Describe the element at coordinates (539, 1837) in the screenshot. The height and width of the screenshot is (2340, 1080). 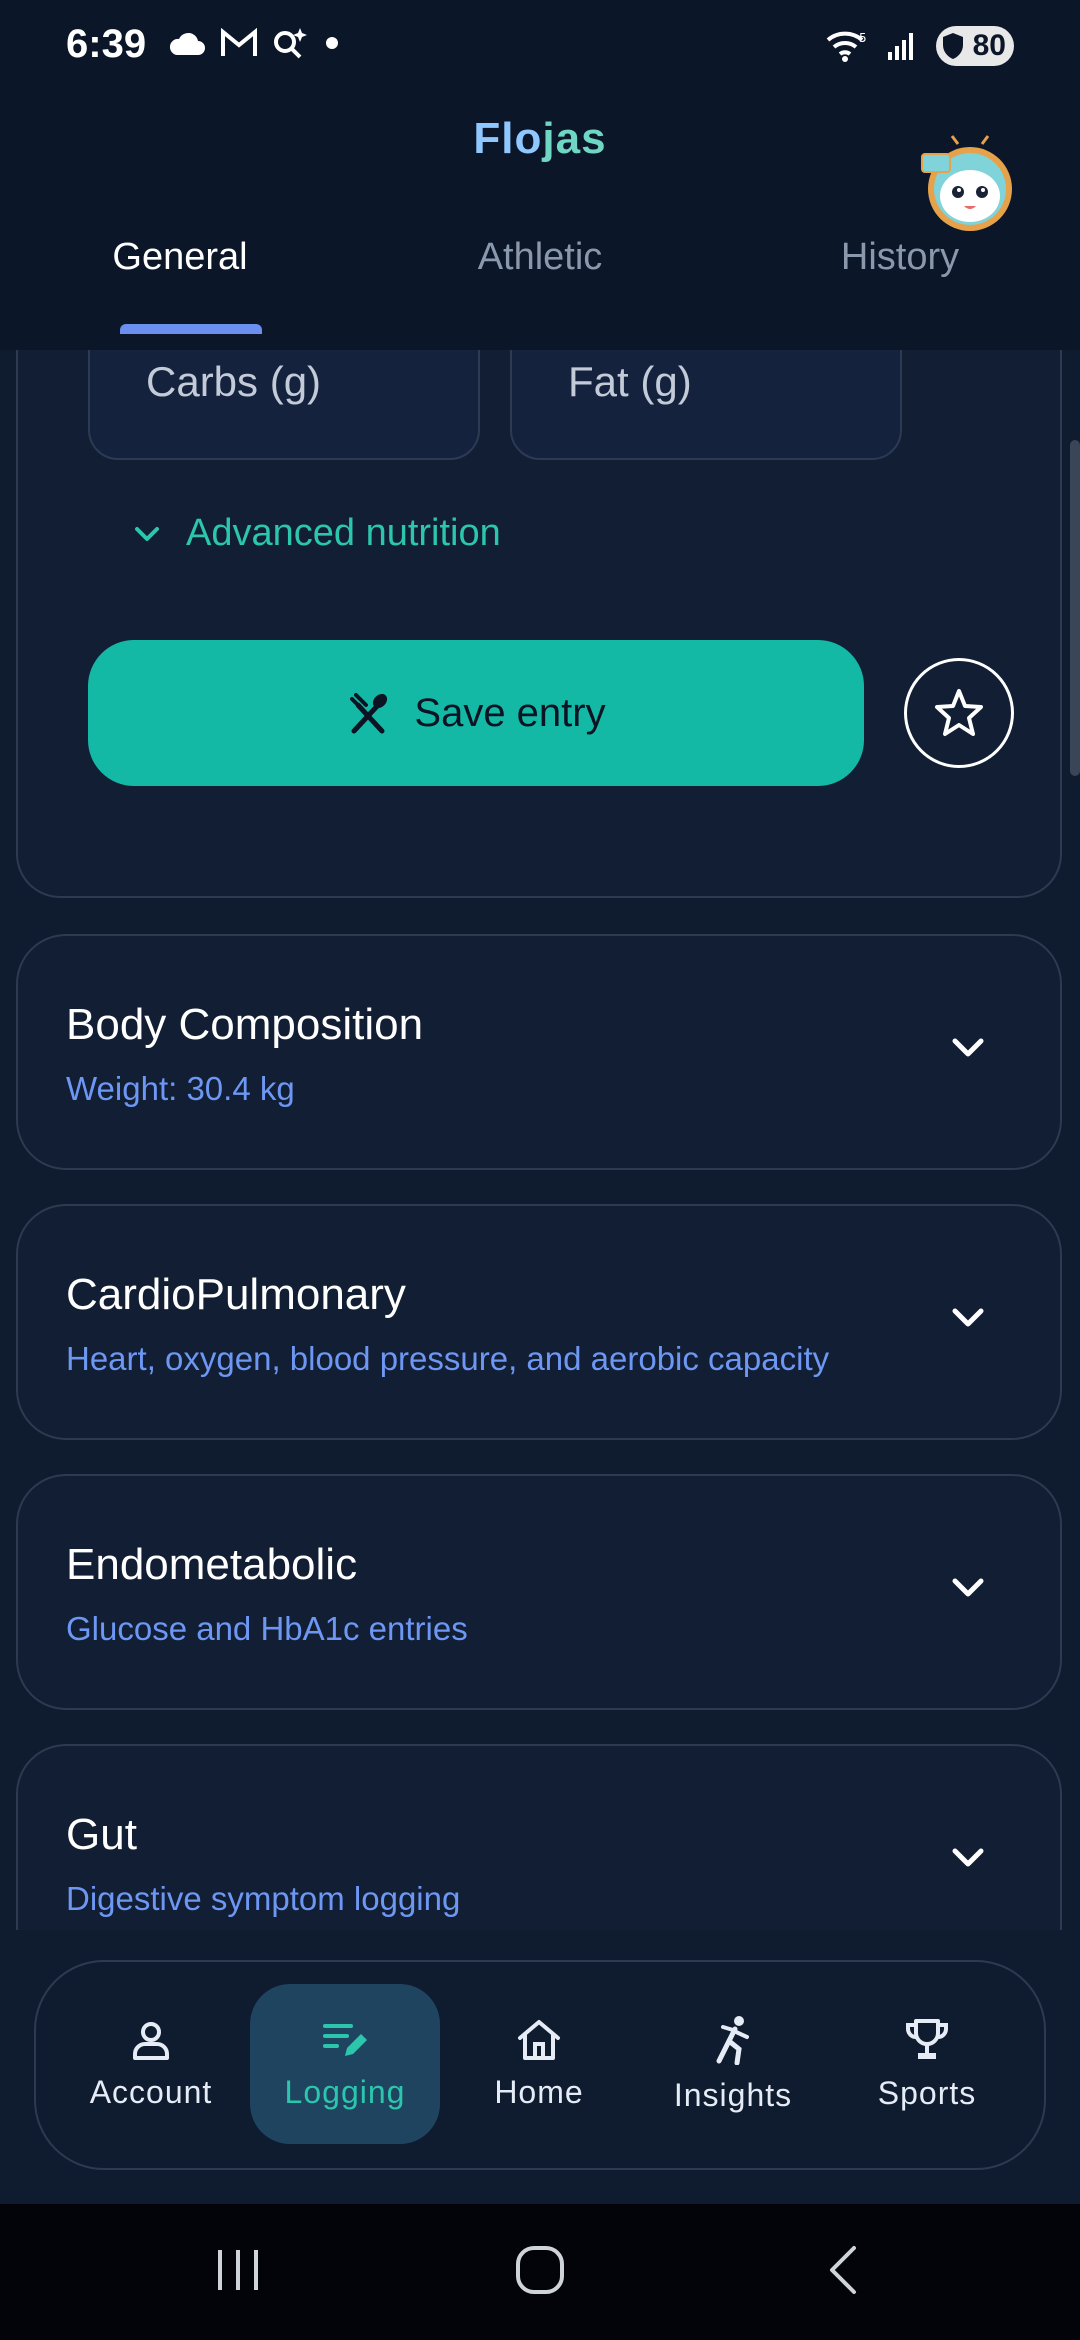
I see `section-gut: Gut Digestive symptom logging` at that location.